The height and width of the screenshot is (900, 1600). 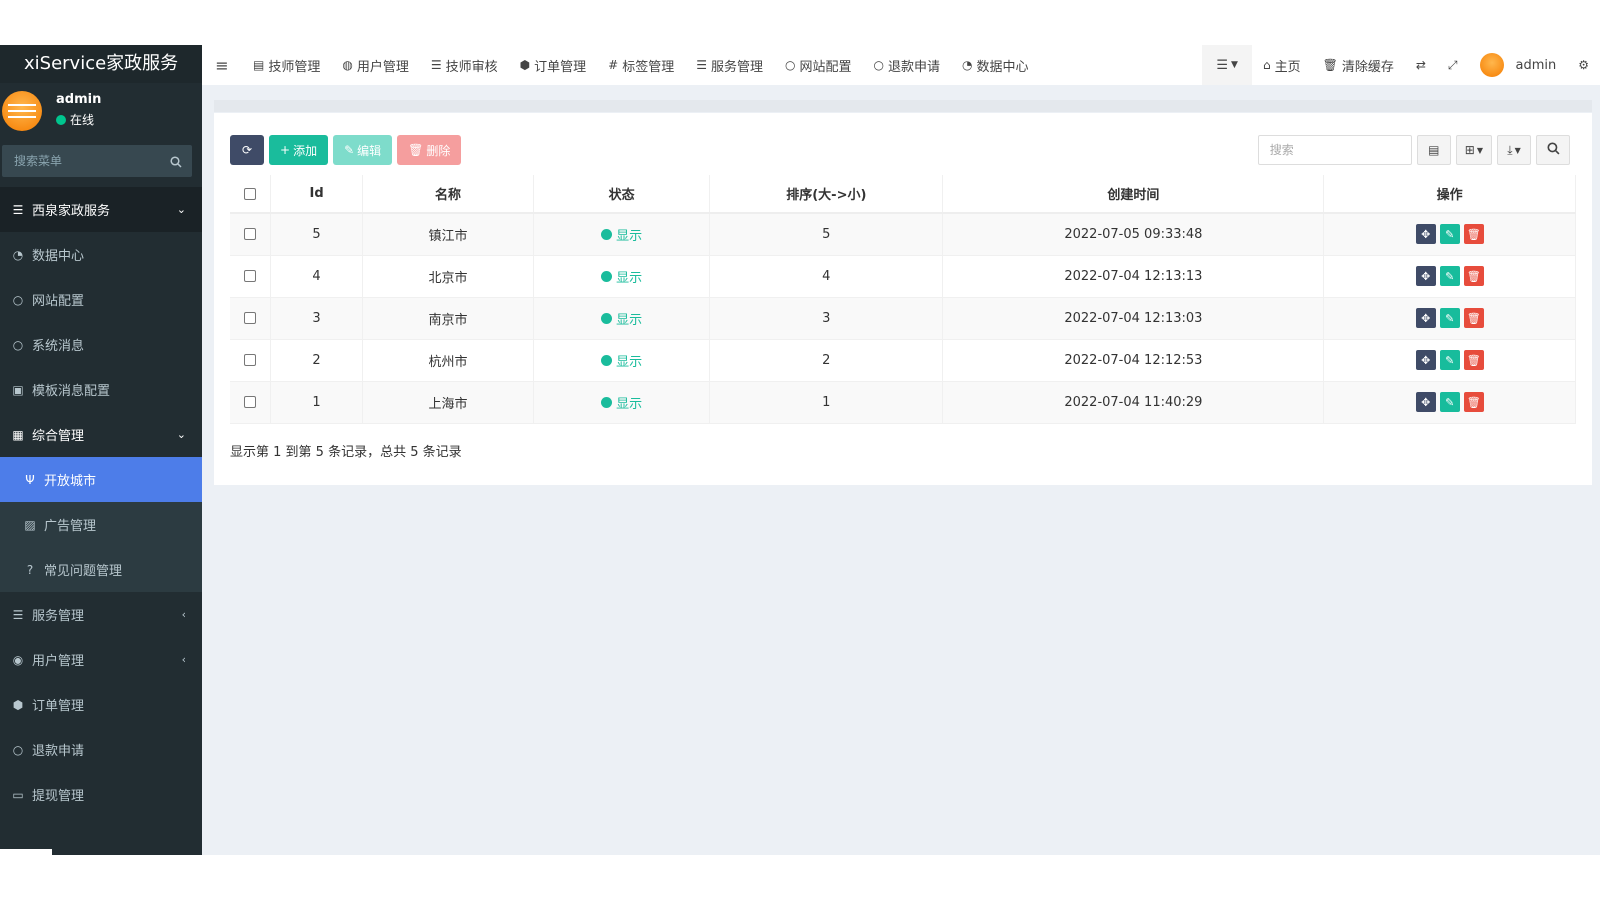 I want to click on table-row: 5 镇江市 显示 5 2022-07-05 09:33:48 ✥ ✎ 🗑, so click(x=903, y=234).